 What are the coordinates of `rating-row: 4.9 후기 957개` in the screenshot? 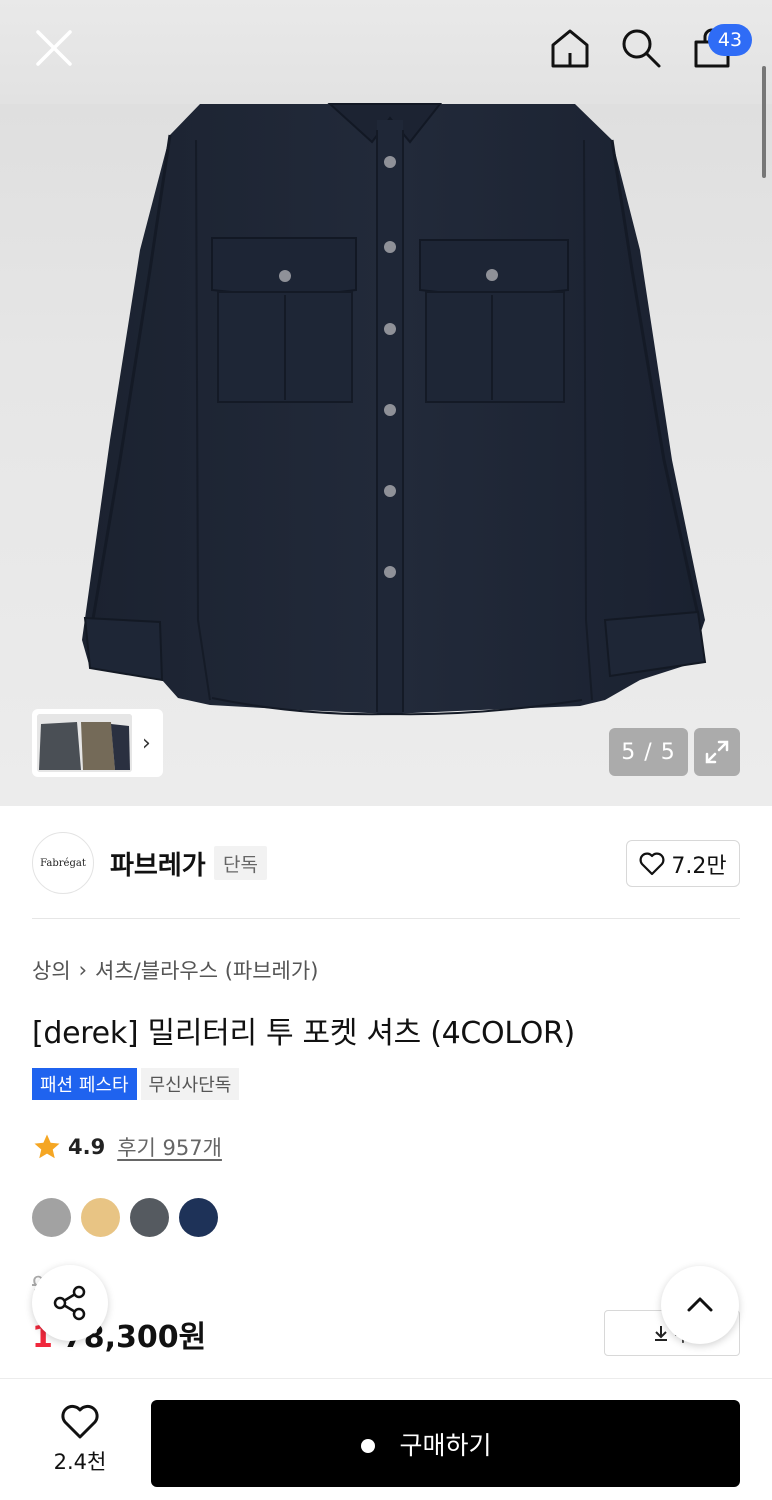 It's located at (127, 1147).